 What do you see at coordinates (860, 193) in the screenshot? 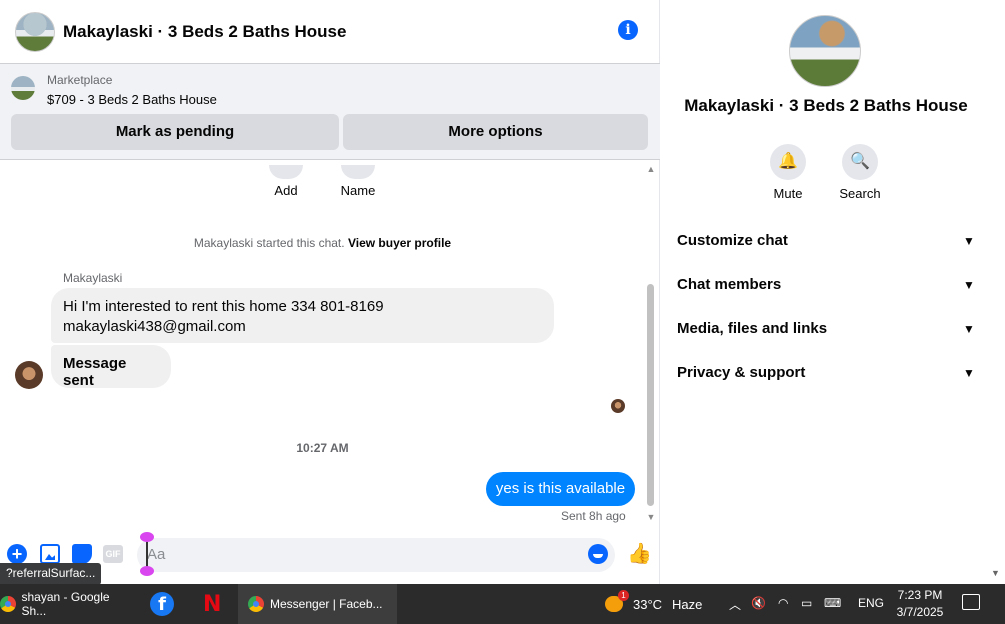
I see `search-label: Search` at bounding box center [860, 193].